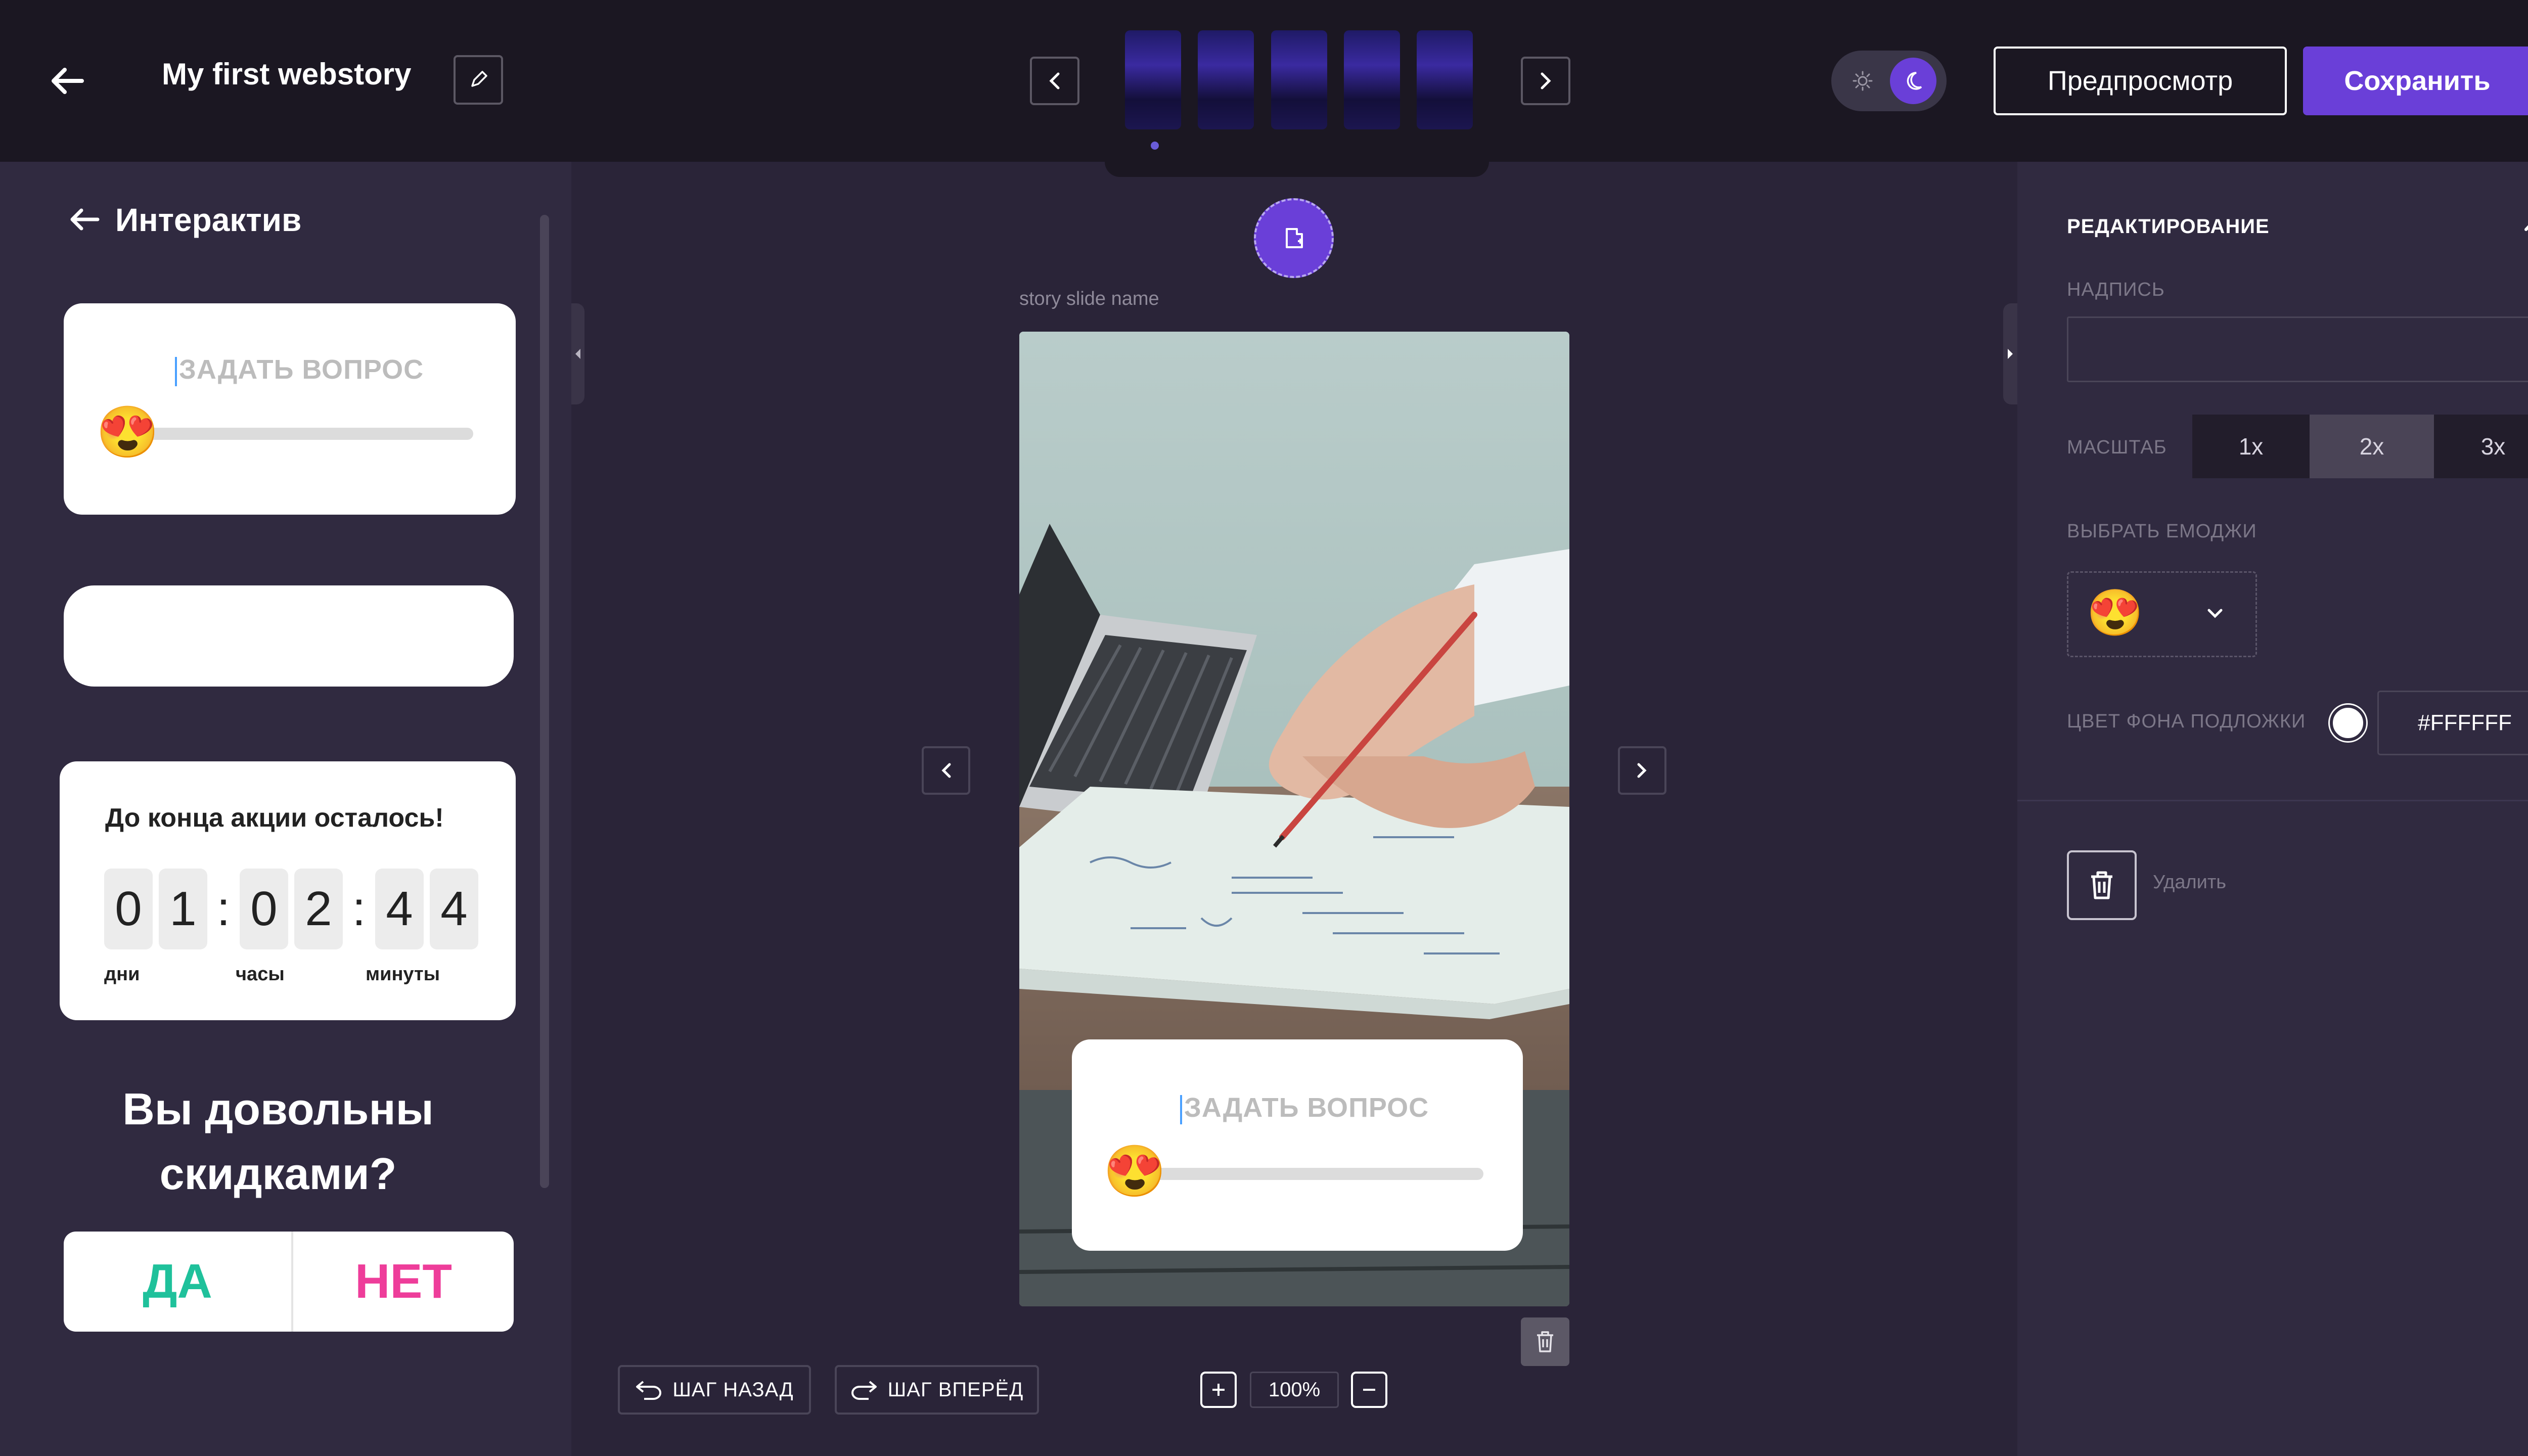  Describe the element at coordinates (1308, 1174) in the screenshot. I see `slide-slider-track` at that location.